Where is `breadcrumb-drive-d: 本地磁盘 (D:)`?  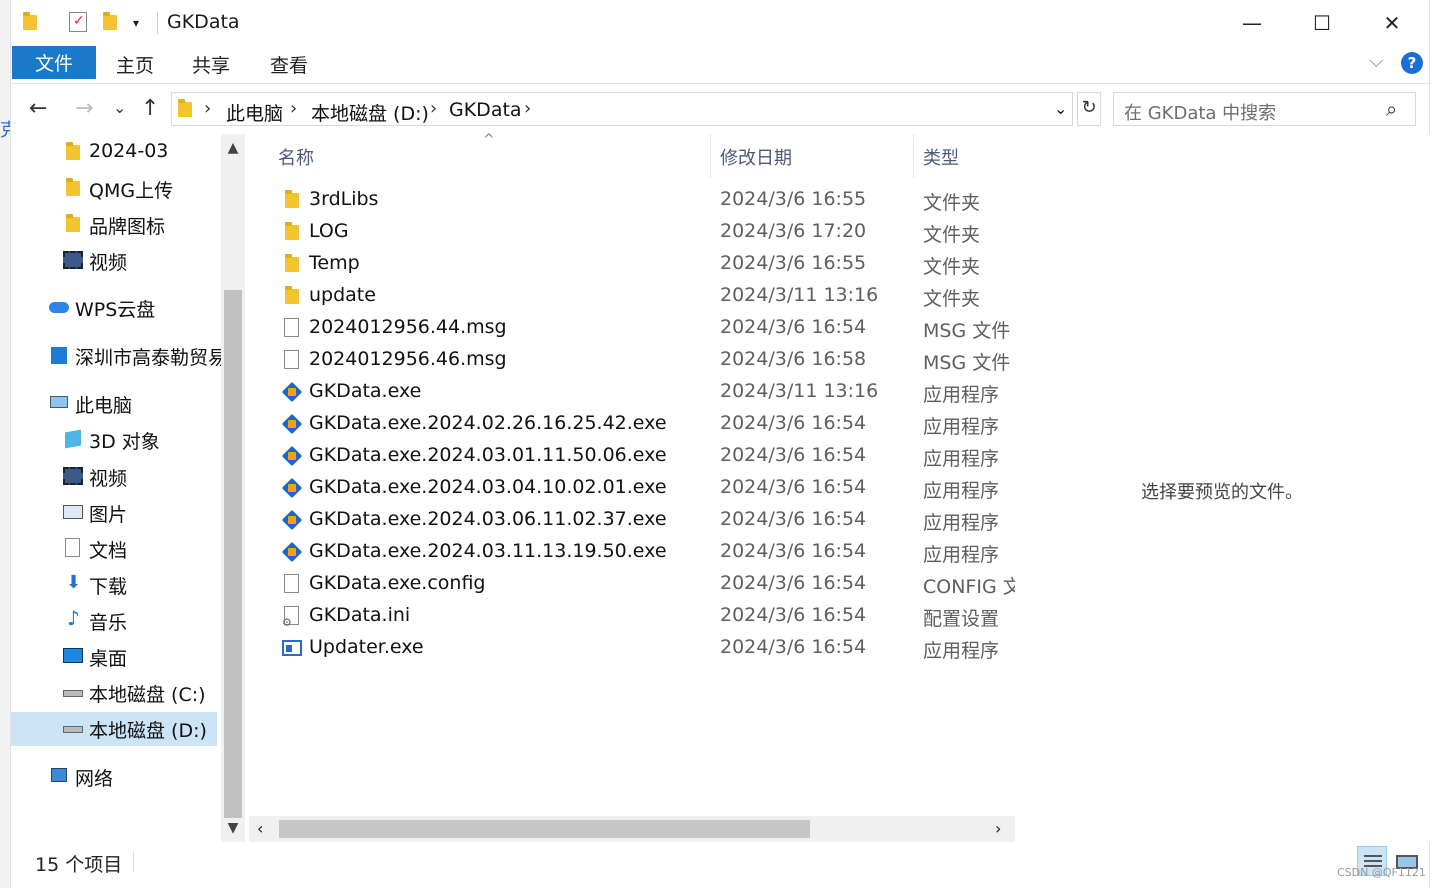 breadcrumb-drive-d: 本地磁盘 (D:) is located at coordinates (370, 112).